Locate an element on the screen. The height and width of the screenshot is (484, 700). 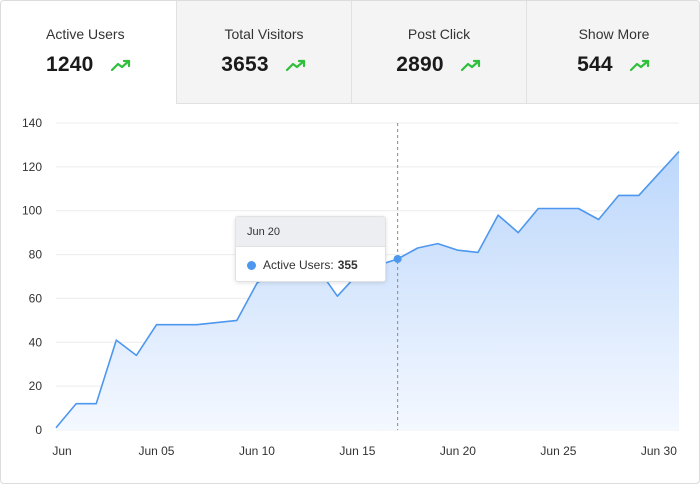
tab-value: 1240 is located at coordinates (70, 64).